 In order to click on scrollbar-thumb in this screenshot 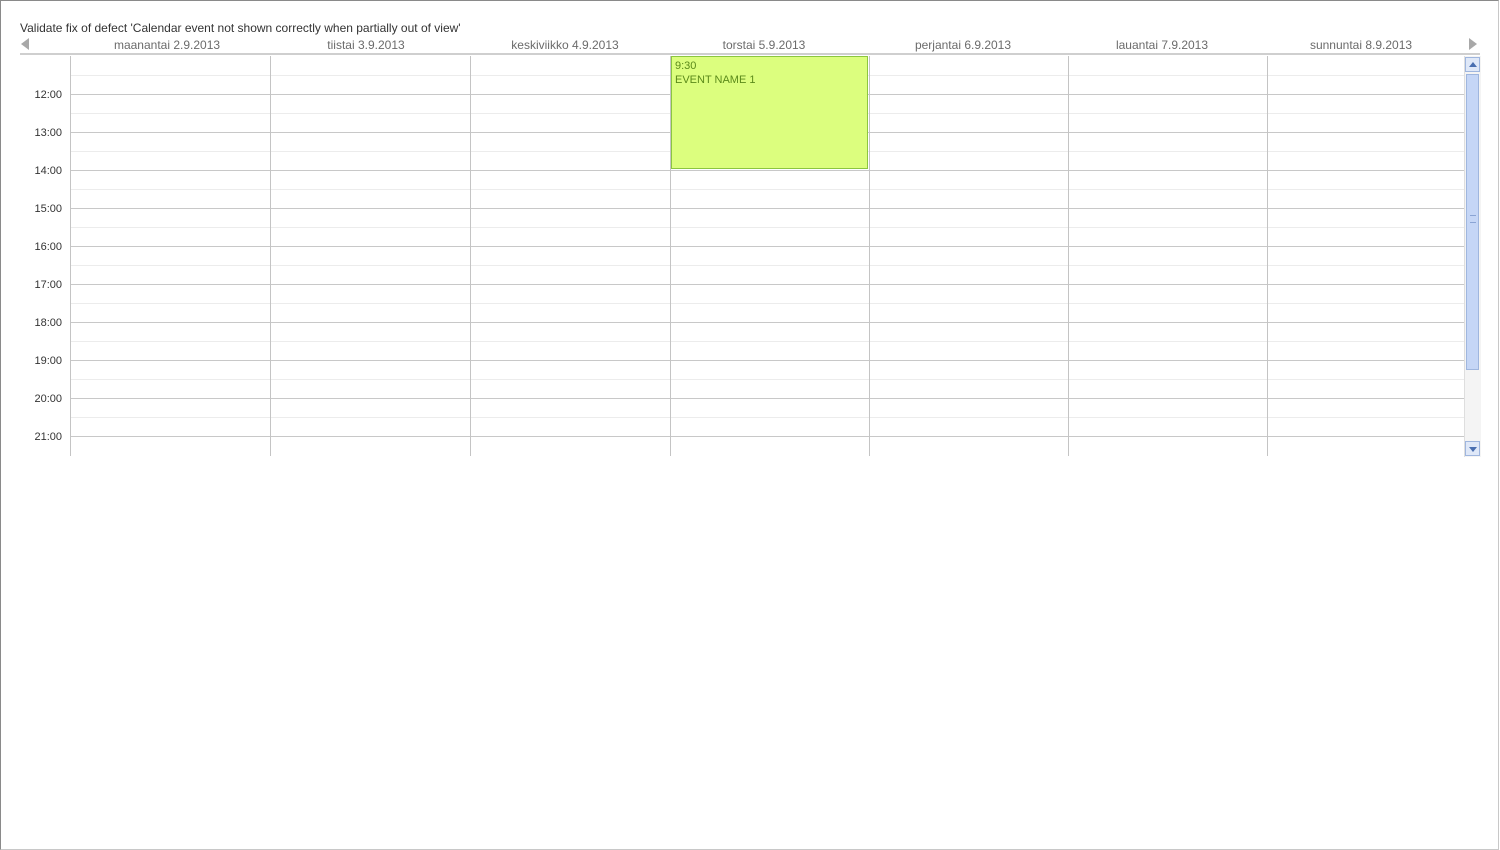, I will do `click(1472, 222)`.